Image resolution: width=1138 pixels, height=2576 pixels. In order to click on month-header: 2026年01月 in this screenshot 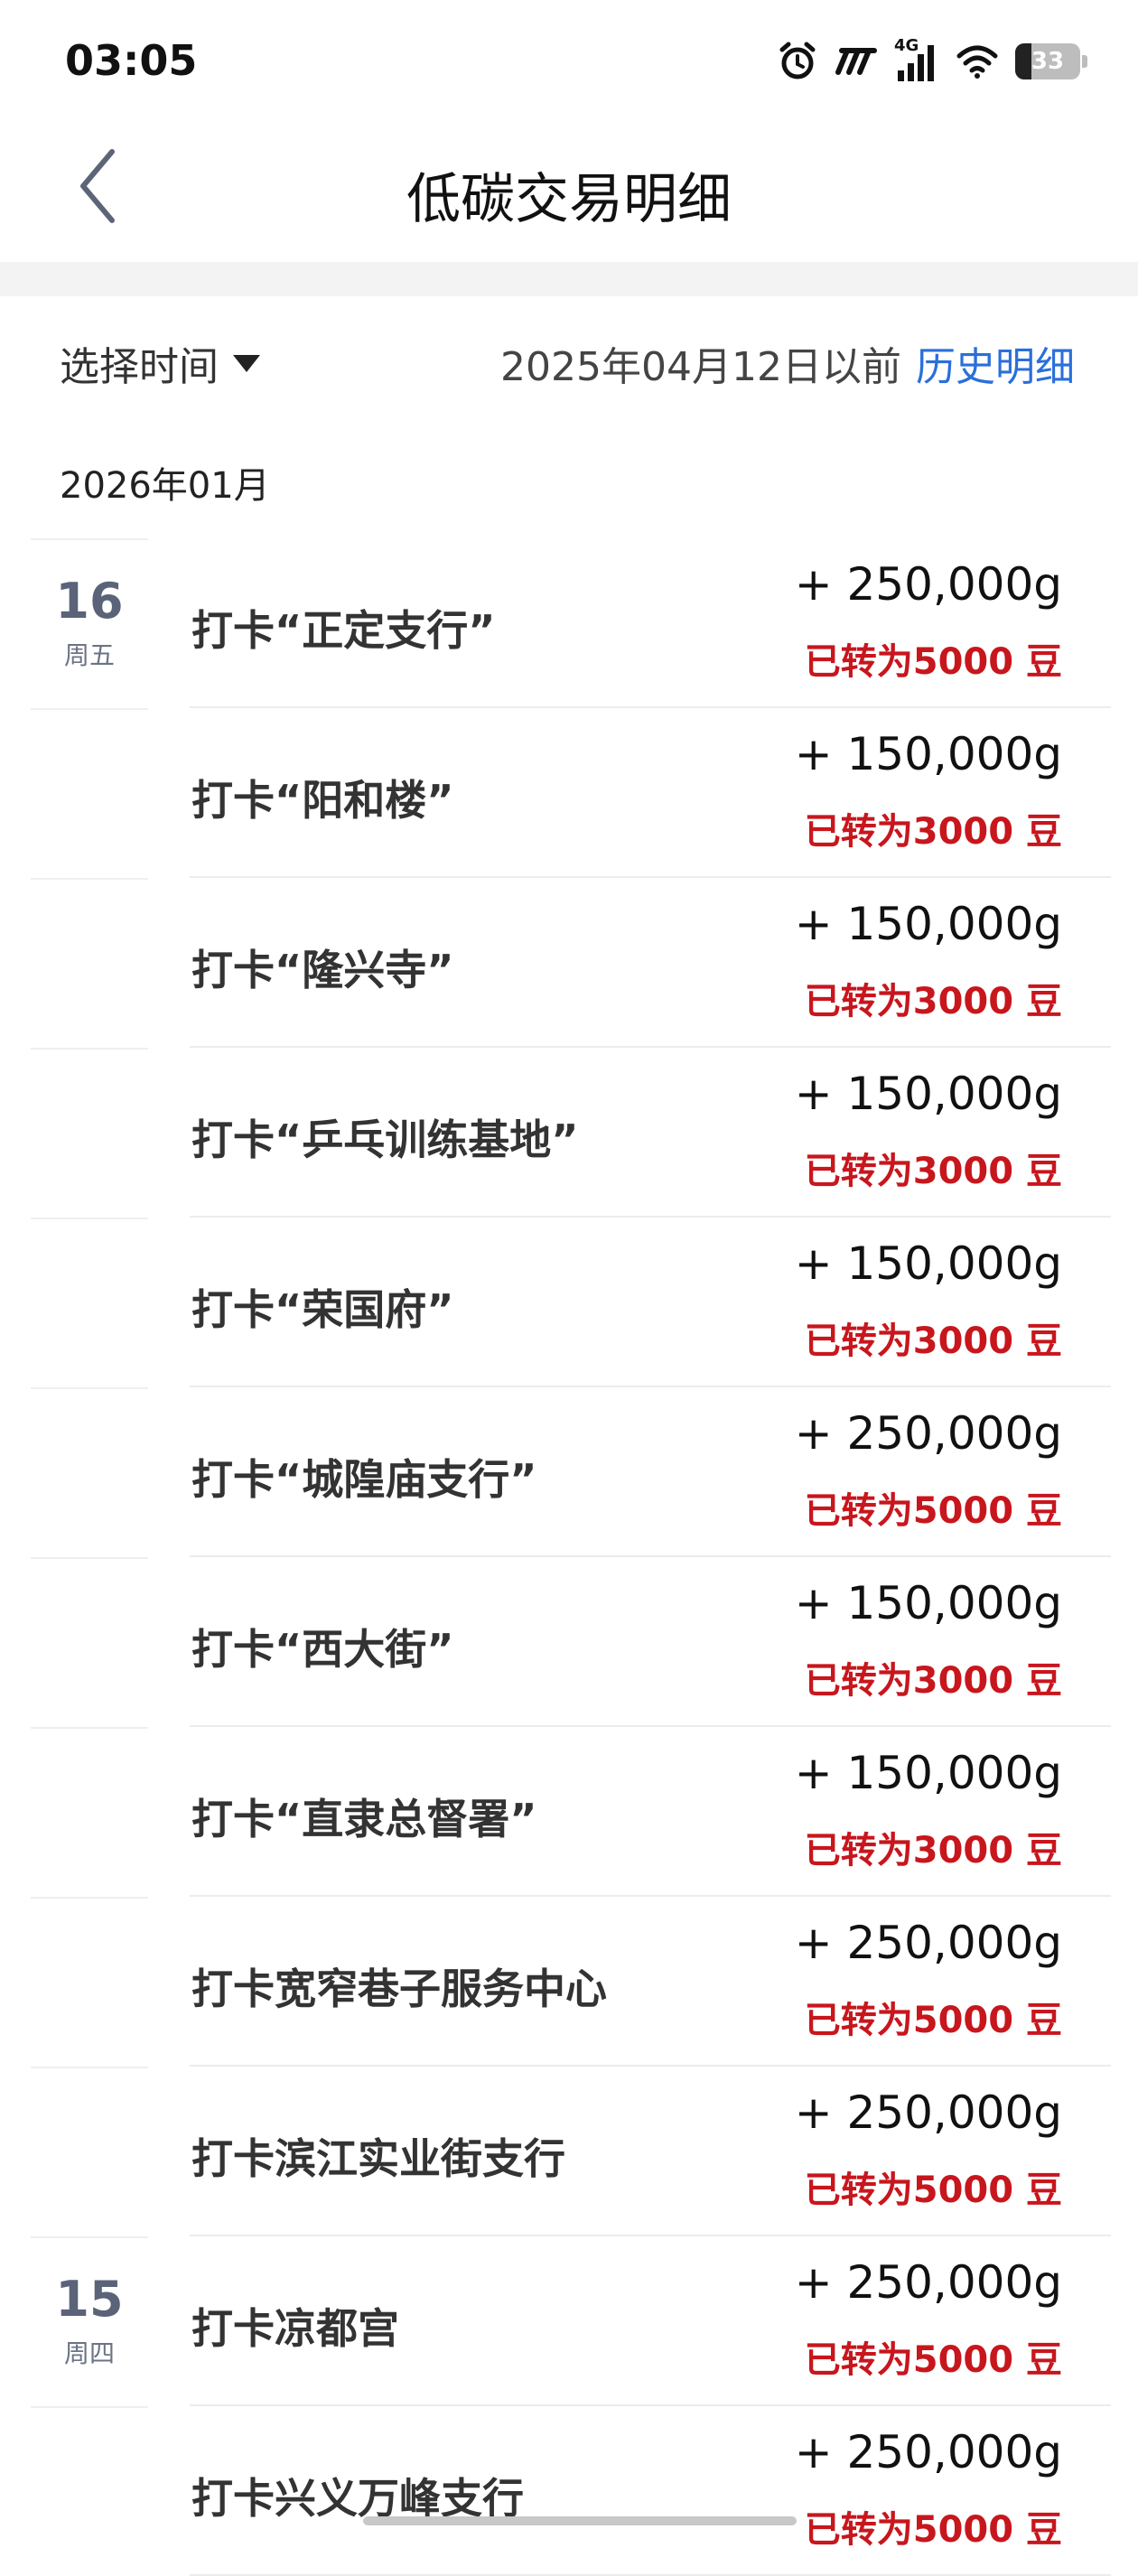, I will do `click(165, 486)`.